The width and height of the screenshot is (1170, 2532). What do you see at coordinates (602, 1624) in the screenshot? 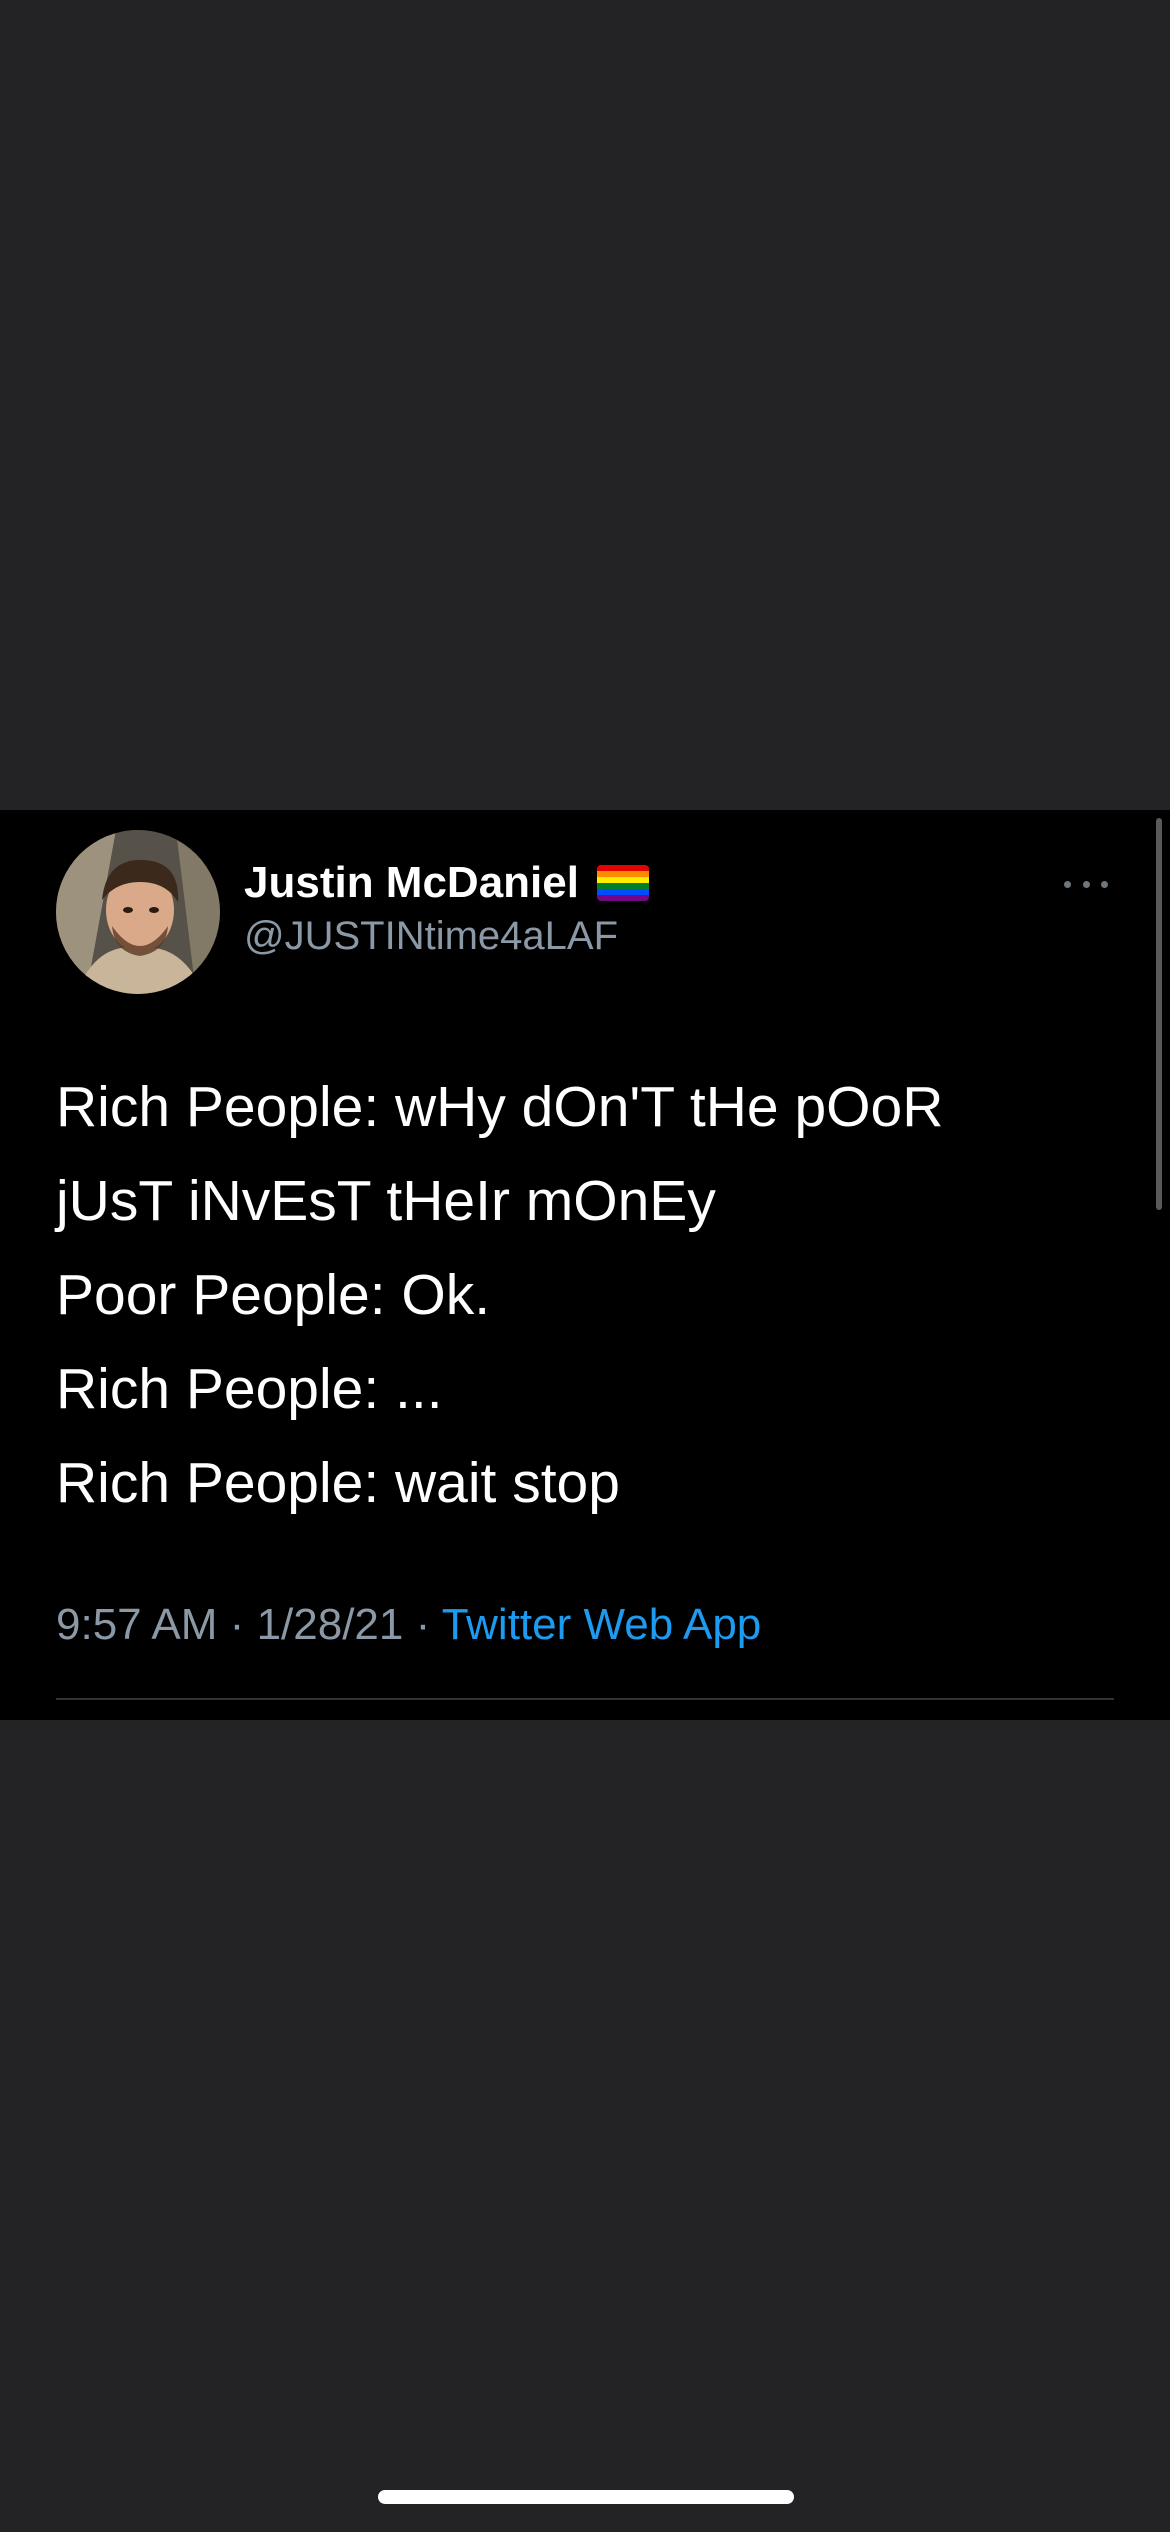
I see `tweet-source-link: Twitter Web App` at bounding box center [602, 1624].